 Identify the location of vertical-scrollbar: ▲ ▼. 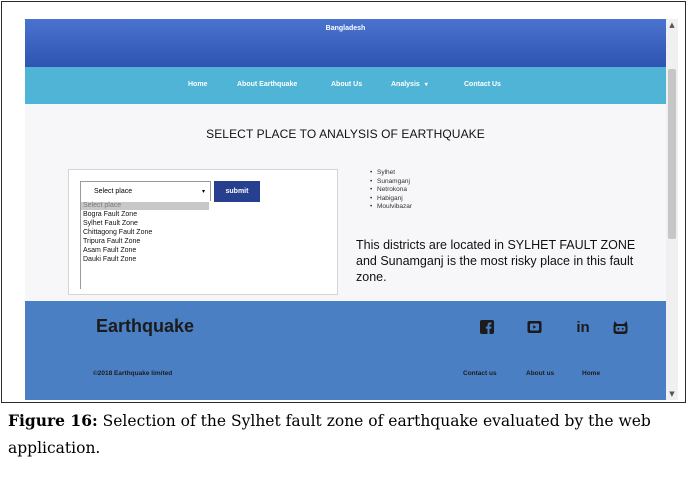
(672, 209).